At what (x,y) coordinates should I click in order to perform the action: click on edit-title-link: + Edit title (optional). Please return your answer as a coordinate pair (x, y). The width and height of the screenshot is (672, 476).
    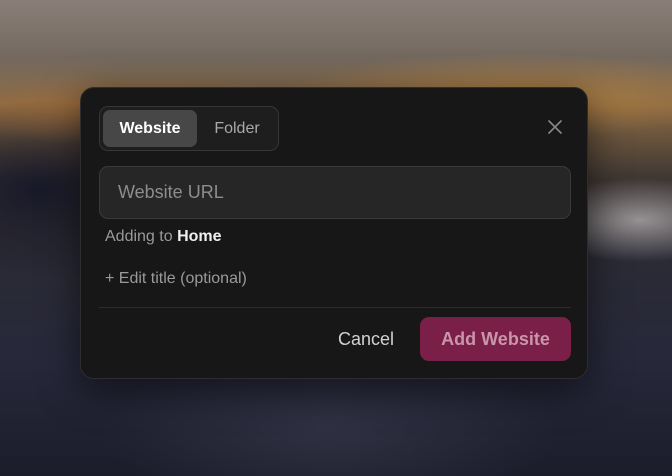
    Looking at the image, I should click on (176, 279).